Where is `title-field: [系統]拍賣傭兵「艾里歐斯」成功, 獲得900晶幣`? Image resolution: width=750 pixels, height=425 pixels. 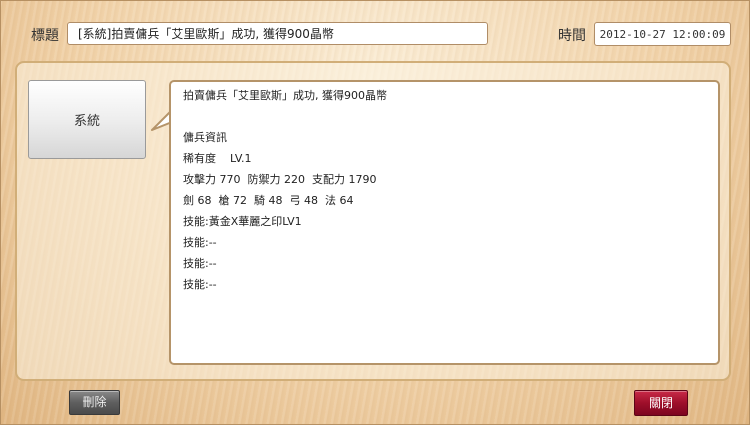 title-field: [系統]拍賣傭兵「艾里歐斯」成功, 獲得900晶幣 is located at coordinates (277, 33).